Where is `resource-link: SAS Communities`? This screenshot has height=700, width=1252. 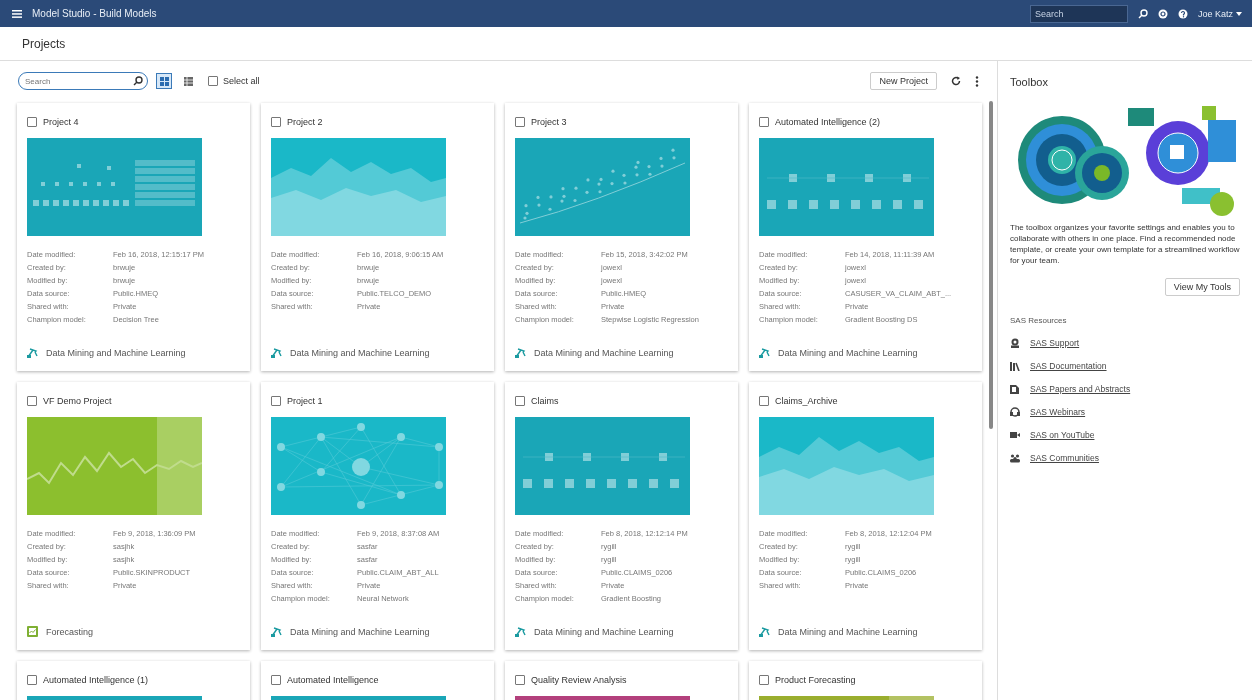 resource-link: SAS Communities is located at coordinates (1064, 458).